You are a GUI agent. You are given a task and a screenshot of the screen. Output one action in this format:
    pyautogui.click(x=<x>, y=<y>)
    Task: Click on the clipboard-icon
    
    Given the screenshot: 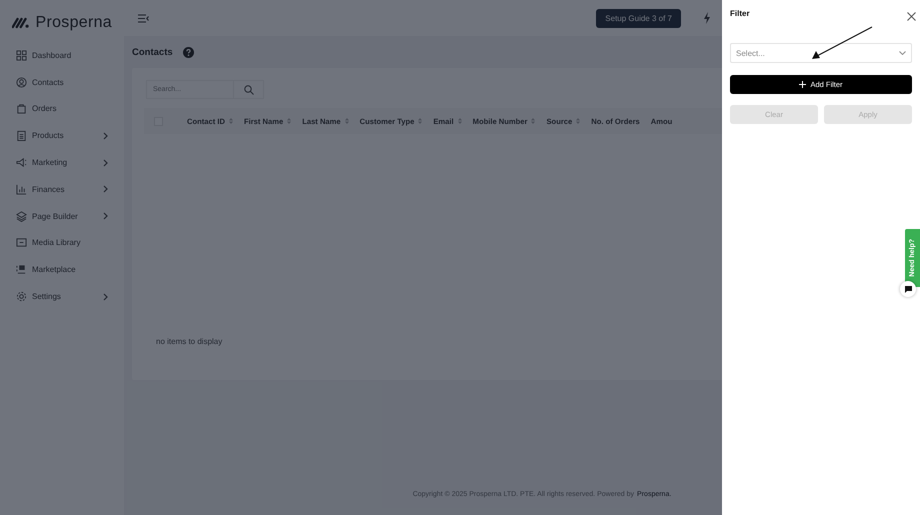 What is the action you would take?
    pyautogui.click(x=21, y=136)
    